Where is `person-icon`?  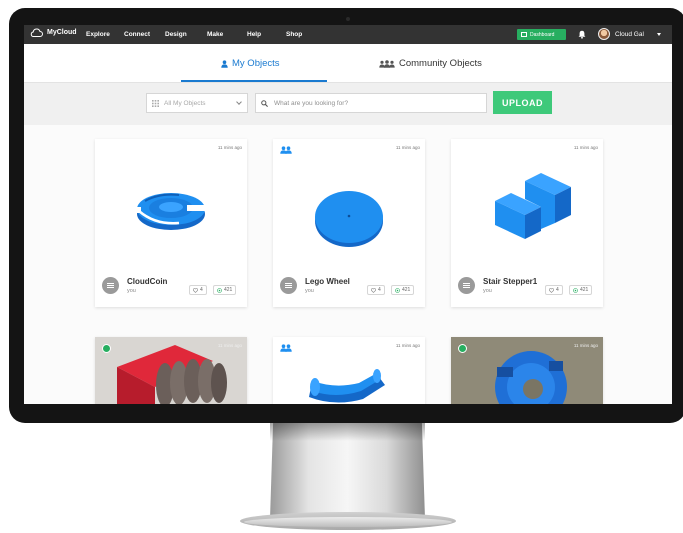
person-icon is located at coordinates (224, 63).